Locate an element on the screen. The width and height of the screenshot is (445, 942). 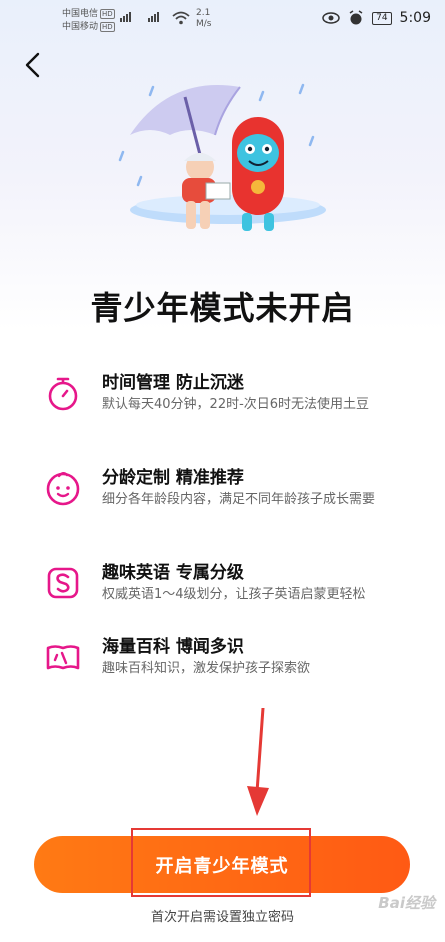
feature-description: 默认每天40分钟，22时-次日6时无法使用土豆 is located at coordinates (236, 404).